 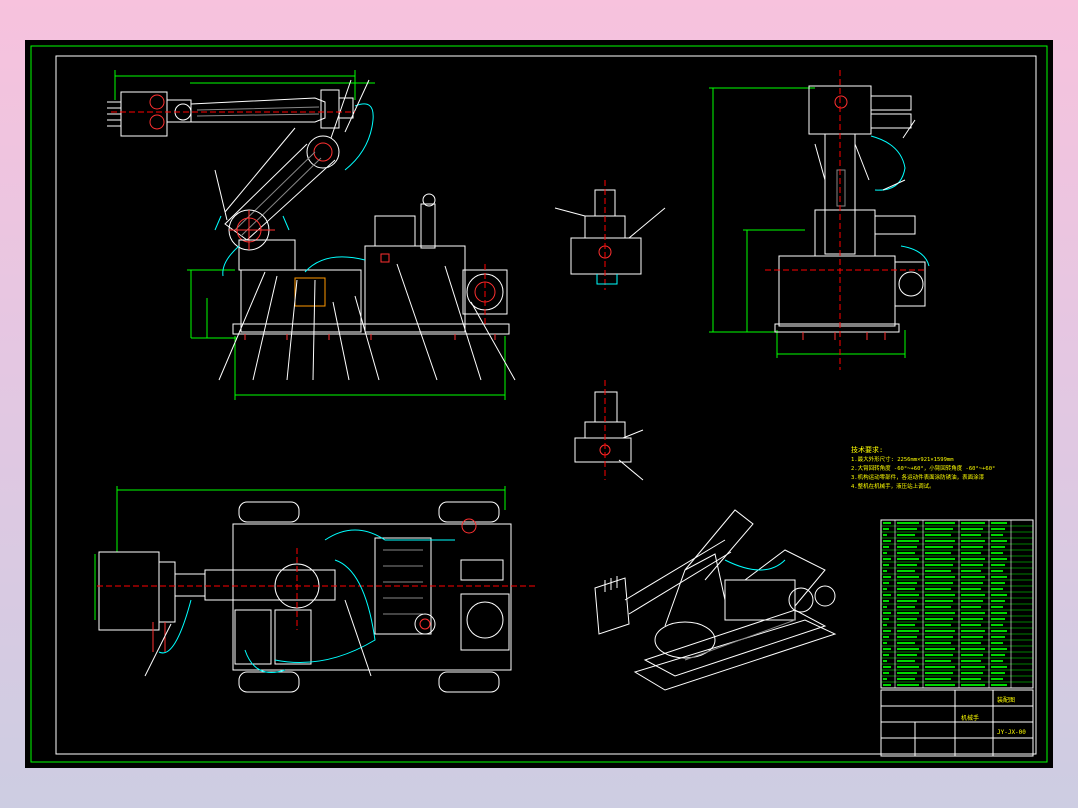 What do you see at coordinates (819, 220) in the screenshot?
I see `side-elevation-view` at bounding box center [819, 220].